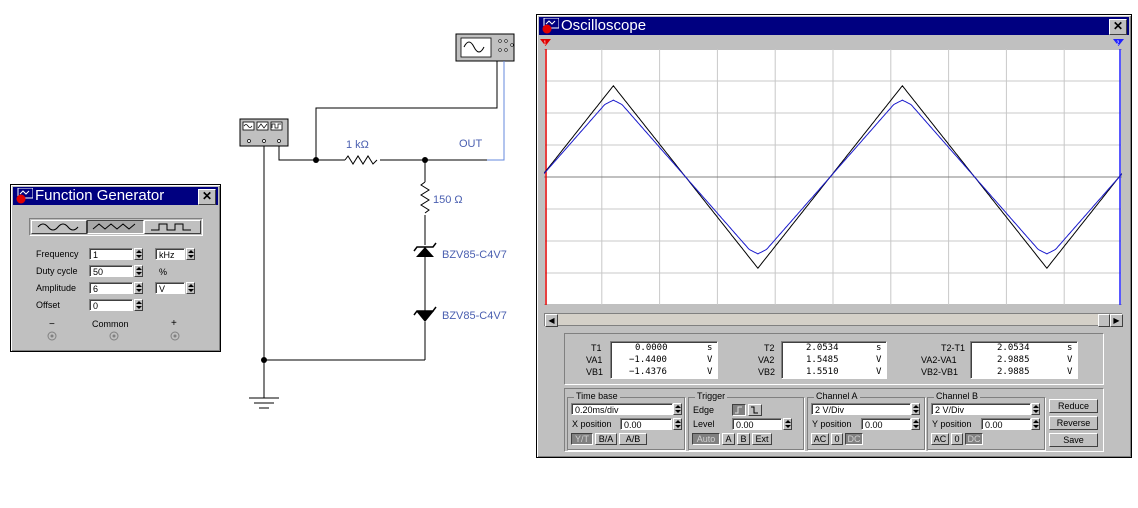  I want to click on ba-mode-button: B/A, so click(606, 439).